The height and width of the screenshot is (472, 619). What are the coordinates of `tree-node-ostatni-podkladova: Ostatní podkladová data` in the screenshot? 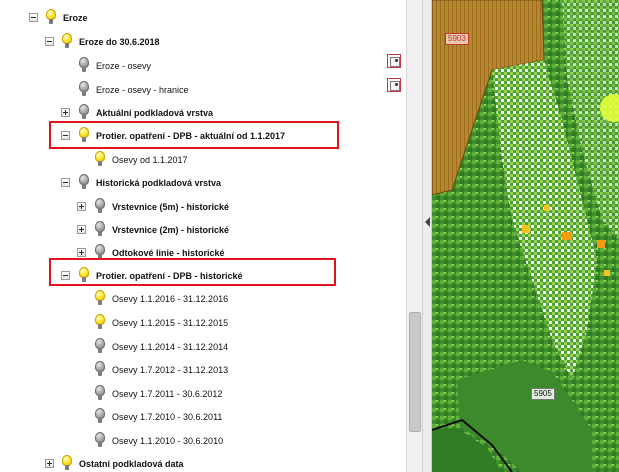 It's located at (203, 462).